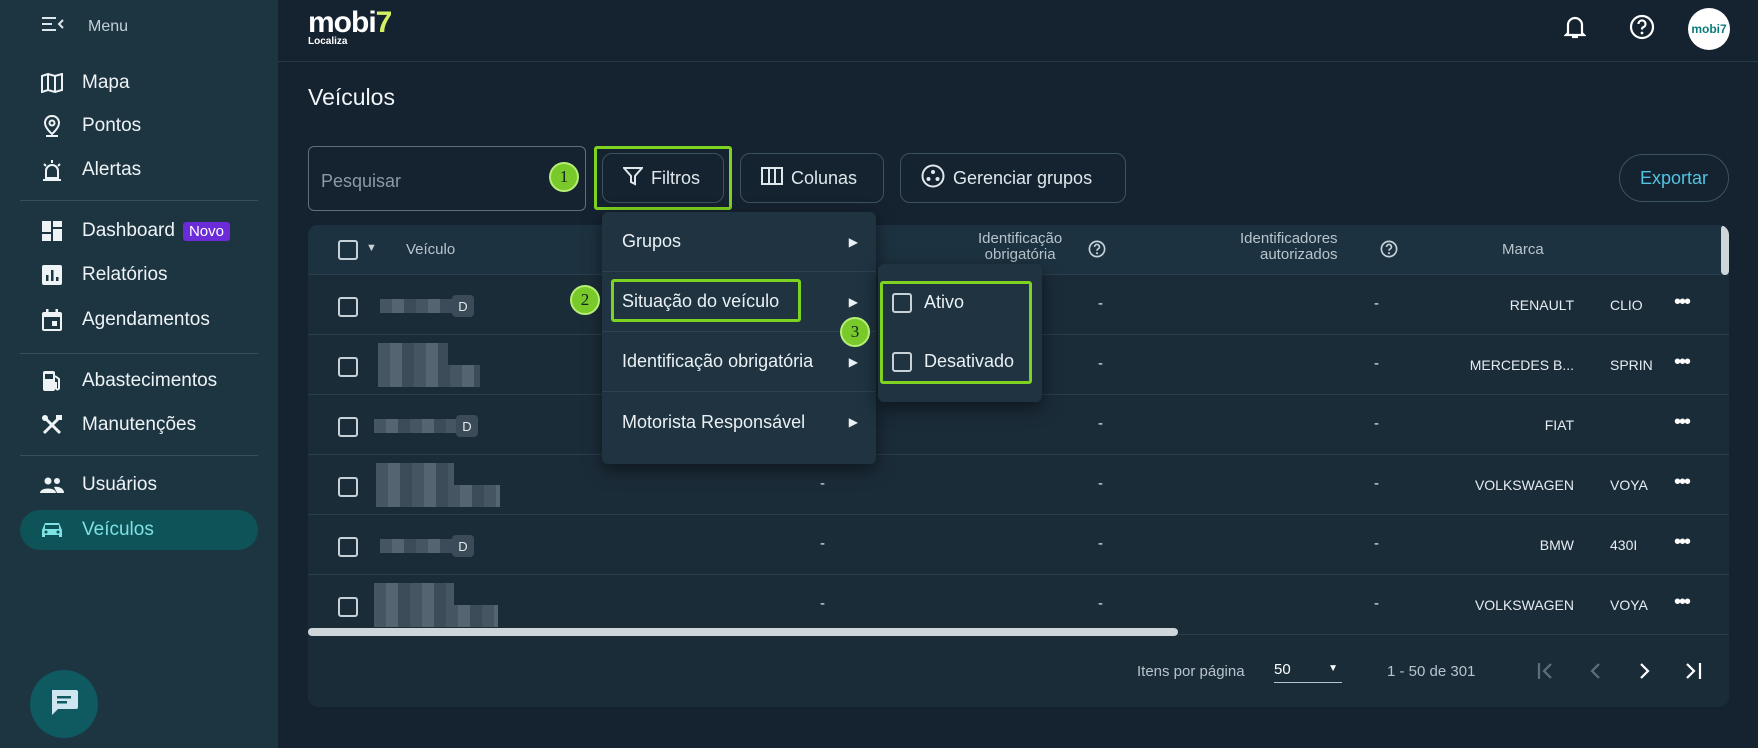  Describe the element at coordinates (139, 530) in the screenshot. I see `sidebar-item-veiculos: Veículos` at that location.